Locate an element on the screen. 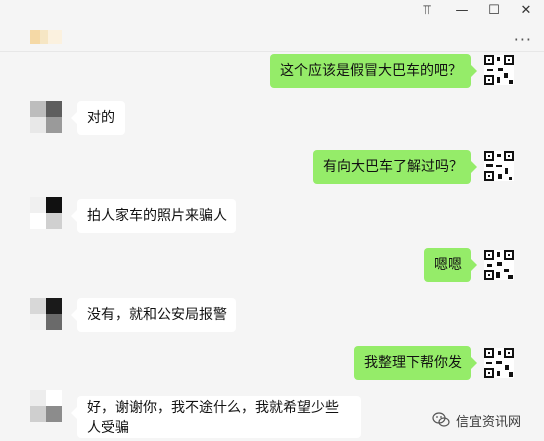 This screenshot has height=441, width=544. wechat-logo-icon is located at coordinates (441, 420).